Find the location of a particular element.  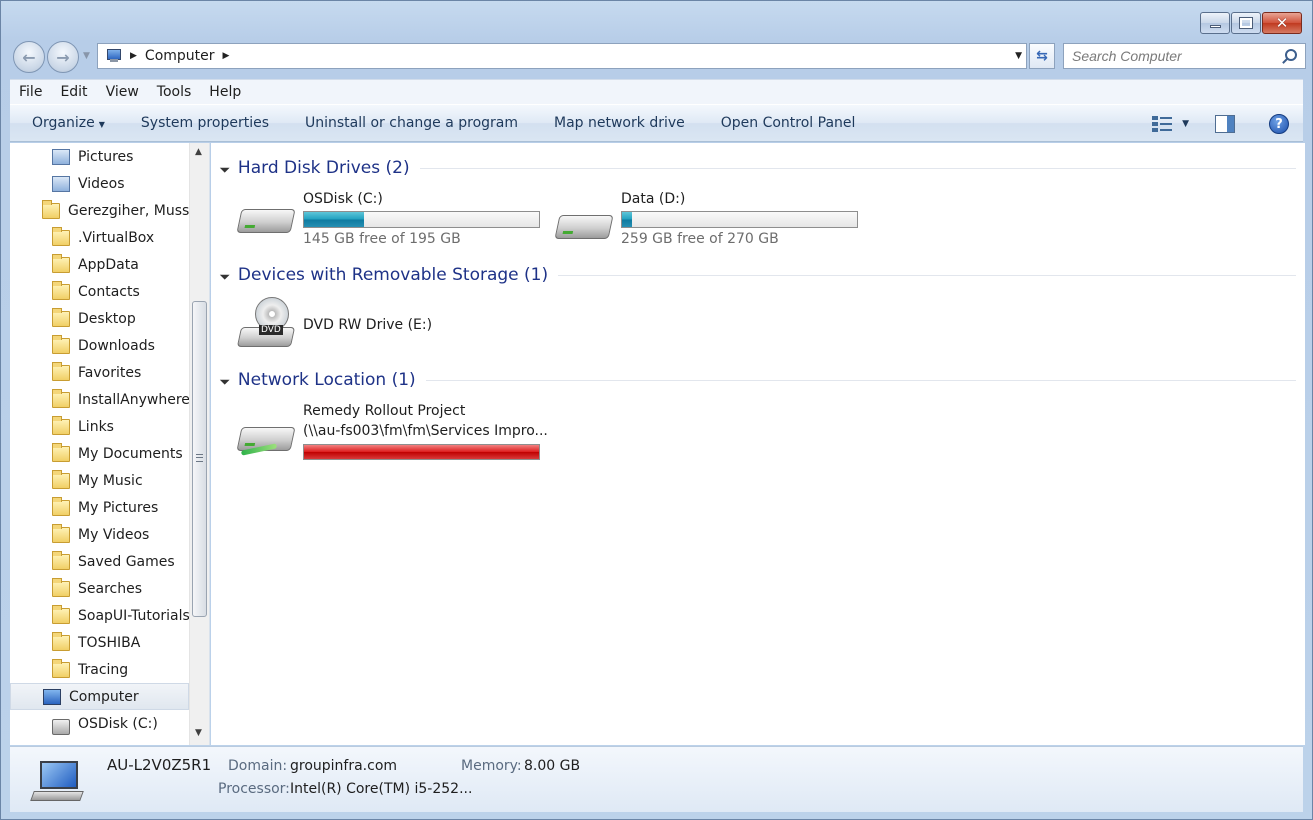

nav-item-pictures: Pictures is located at coordinates (92, 156).